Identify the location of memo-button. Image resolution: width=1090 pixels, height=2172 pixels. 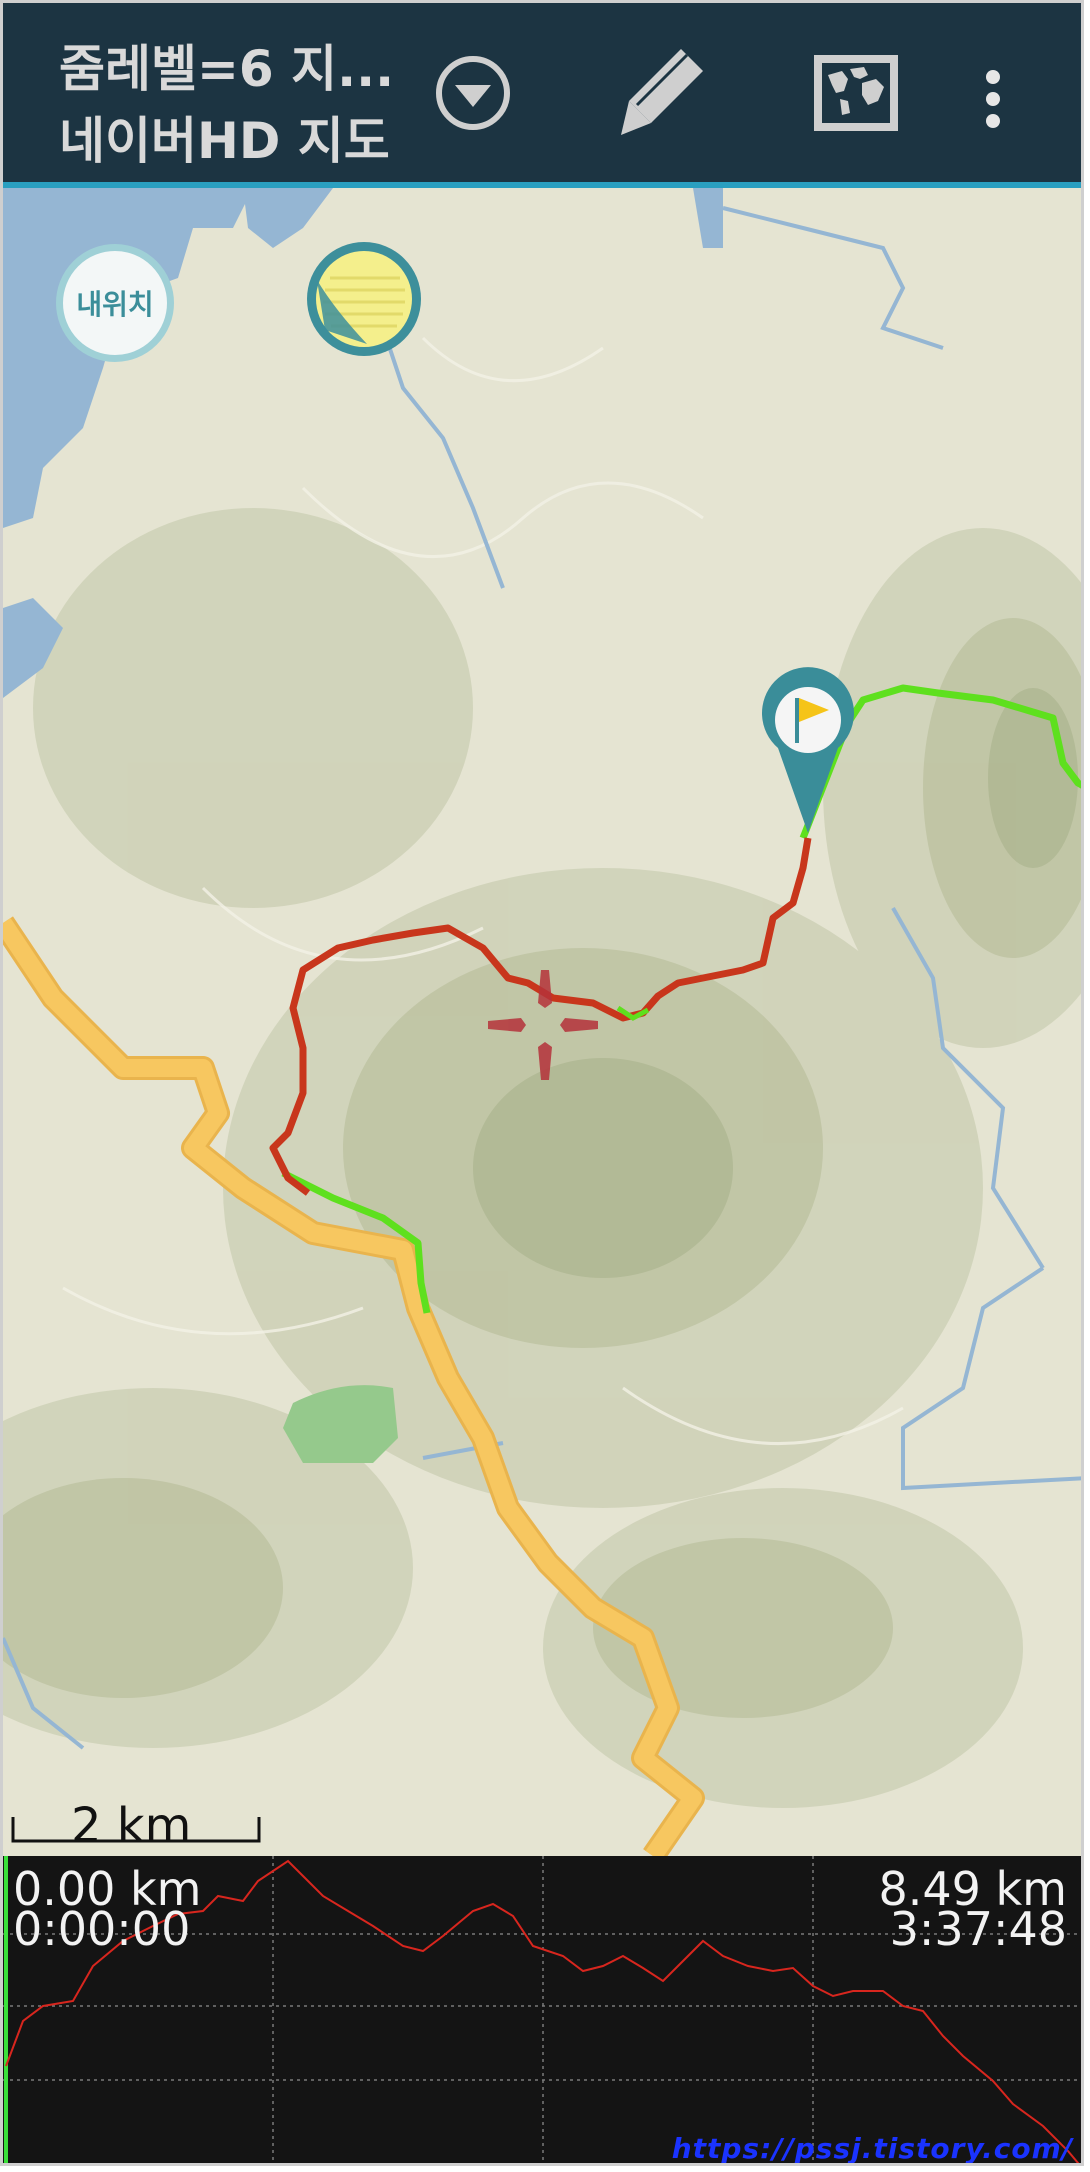
(364, 299).